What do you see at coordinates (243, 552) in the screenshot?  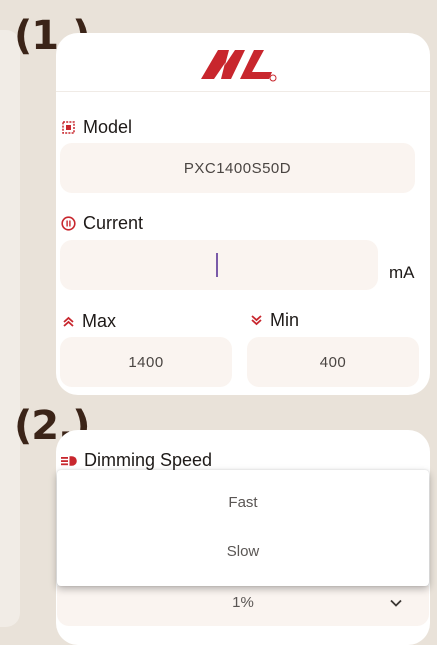 I see `dropdown-option-slow: Slow` at bounding box center [243, 552].